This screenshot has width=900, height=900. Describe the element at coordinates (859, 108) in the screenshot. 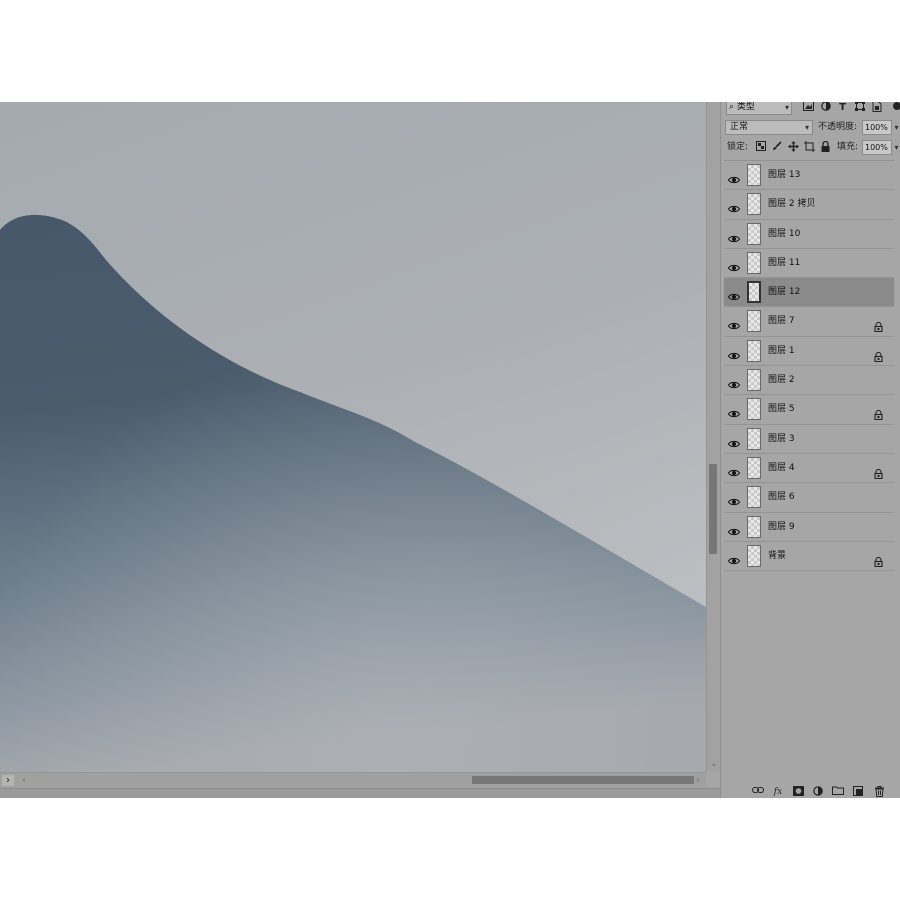

I see `shape-filter-icon` at that location.